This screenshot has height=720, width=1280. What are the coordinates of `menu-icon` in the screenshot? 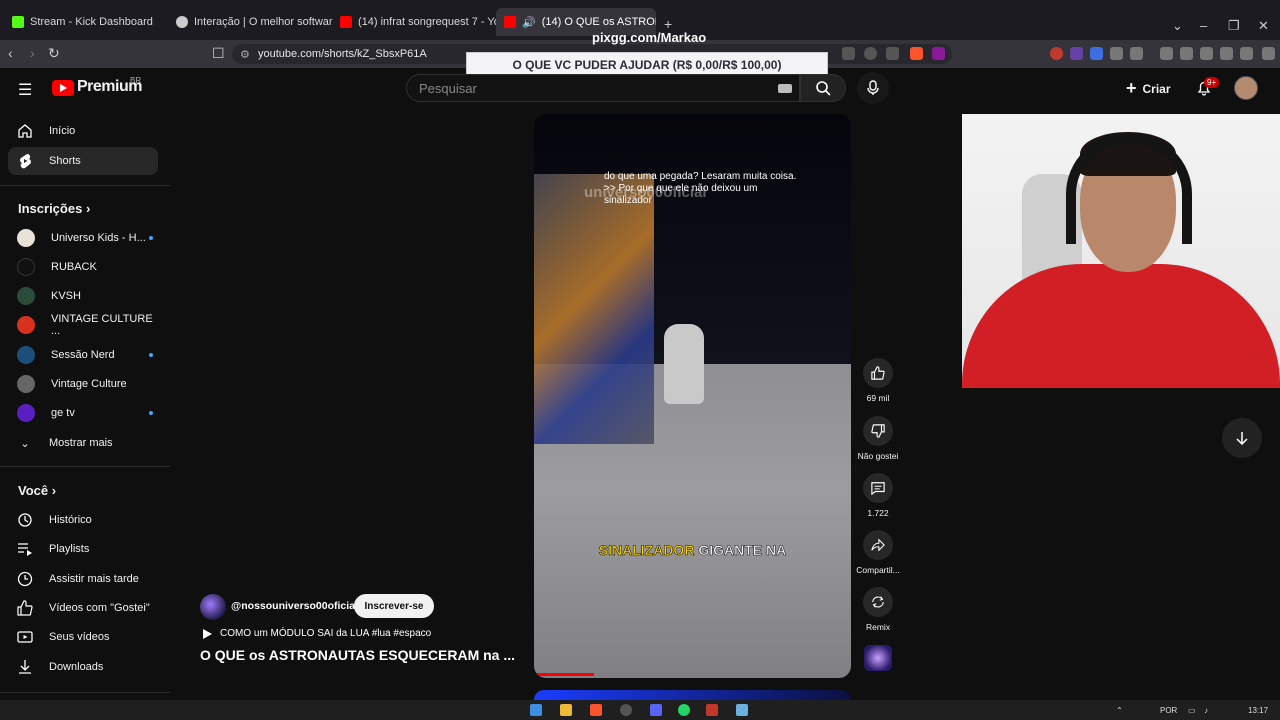 It's located at (1268, 53).